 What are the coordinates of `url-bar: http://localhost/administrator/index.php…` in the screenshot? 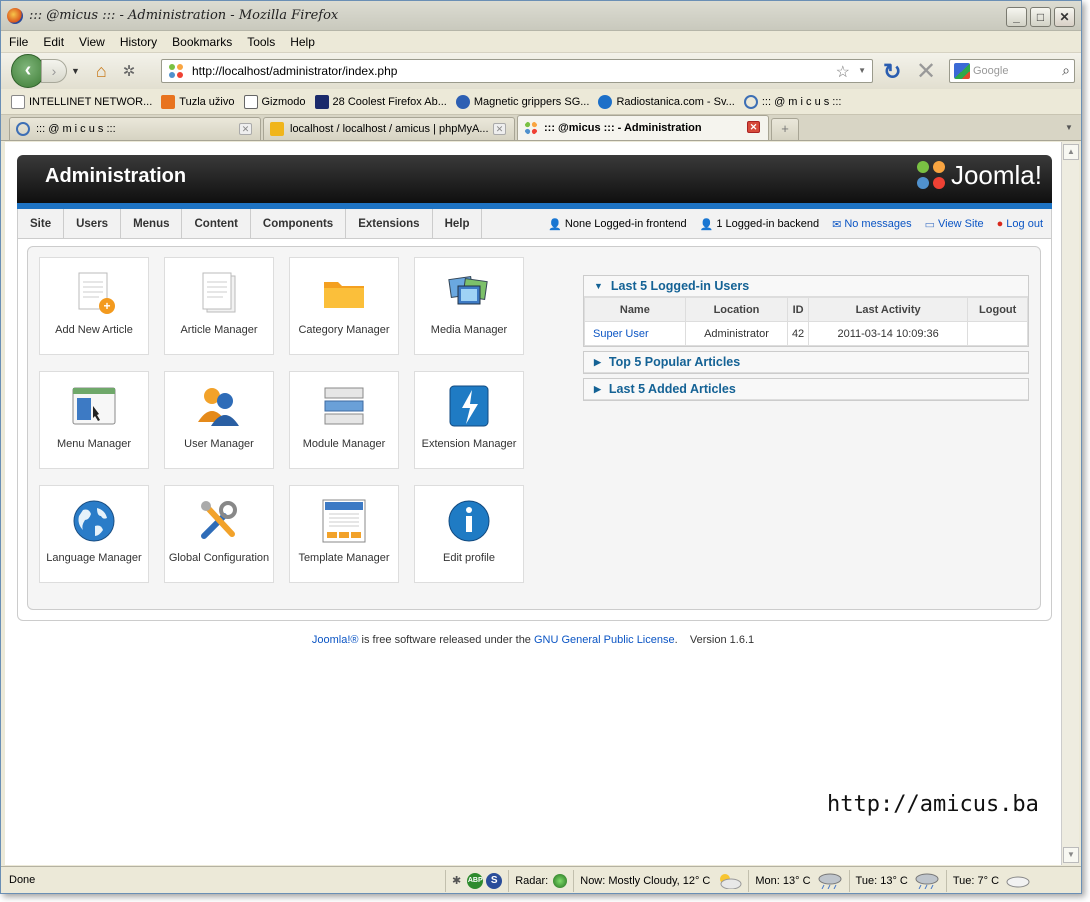 It's located at (517, 71).